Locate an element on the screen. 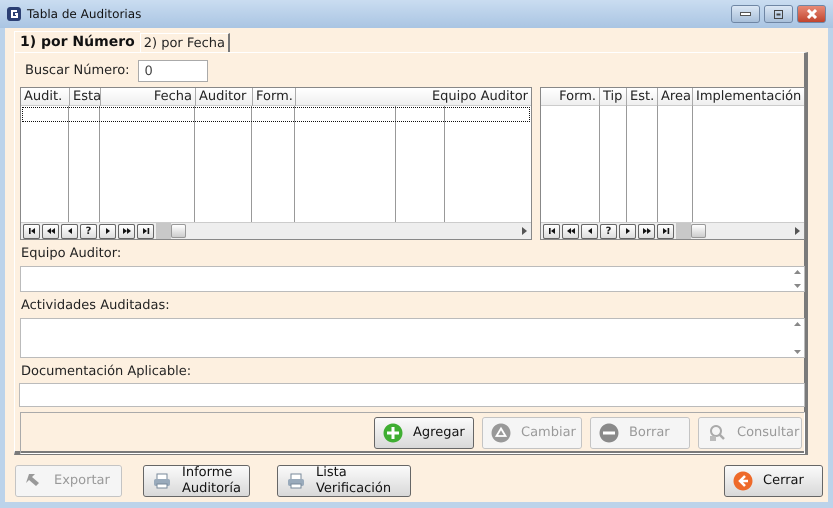 Image resolution: width=833 pixels, height=508 pixels. button: Cerrar is located at coordinates (773, 481).